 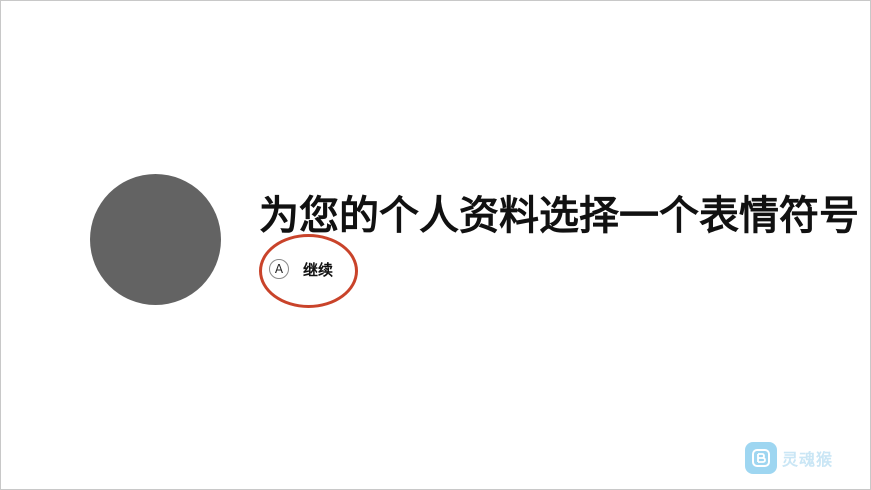 What do you see at coordinates (279, 269) in the screenshot?
I see `a-button-icon: A` at bounding box center [279, 269].